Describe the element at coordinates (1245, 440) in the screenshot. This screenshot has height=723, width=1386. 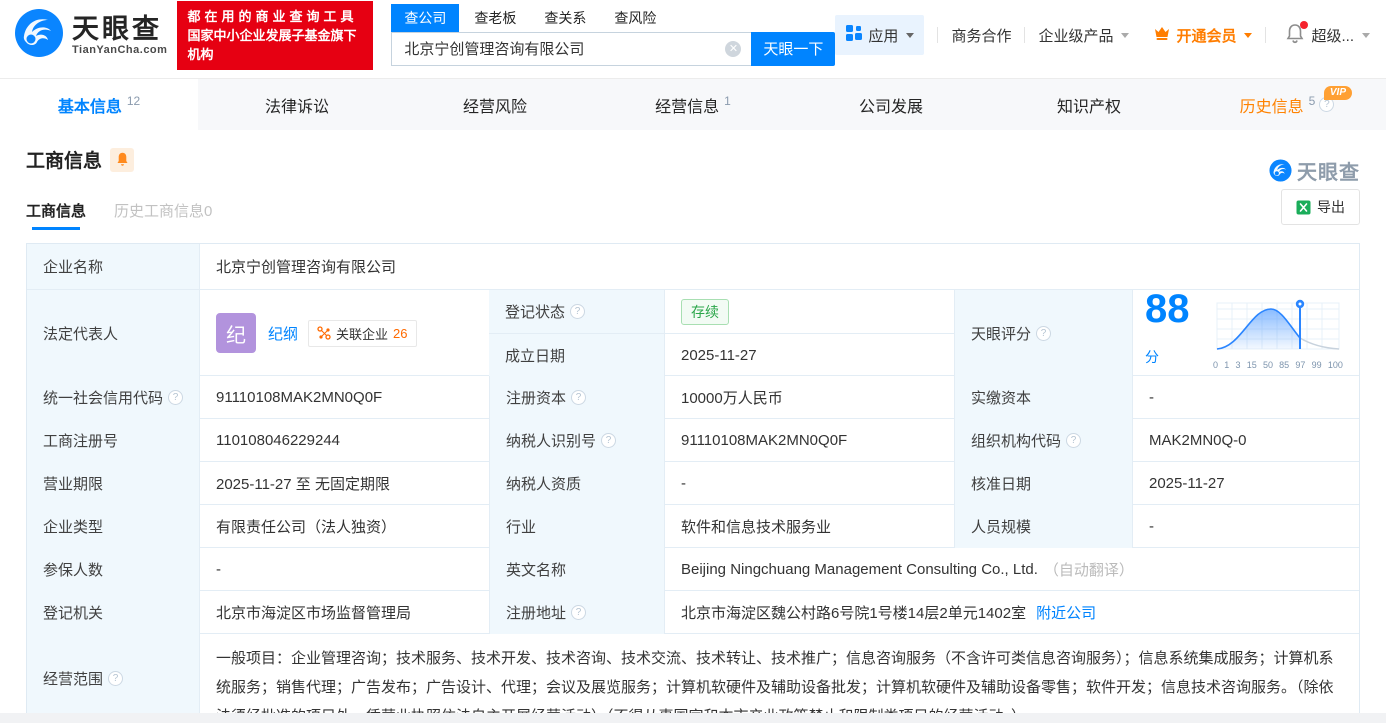
I see `org-code-value: MAK2MN0Q-0` at that location.